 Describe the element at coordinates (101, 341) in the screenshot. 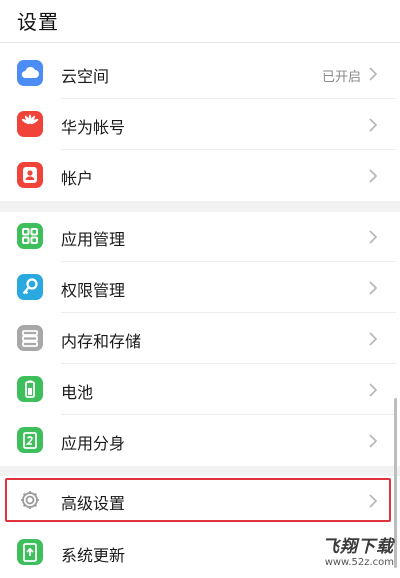

I see `settings-item-label: 内存和存储` at that location.